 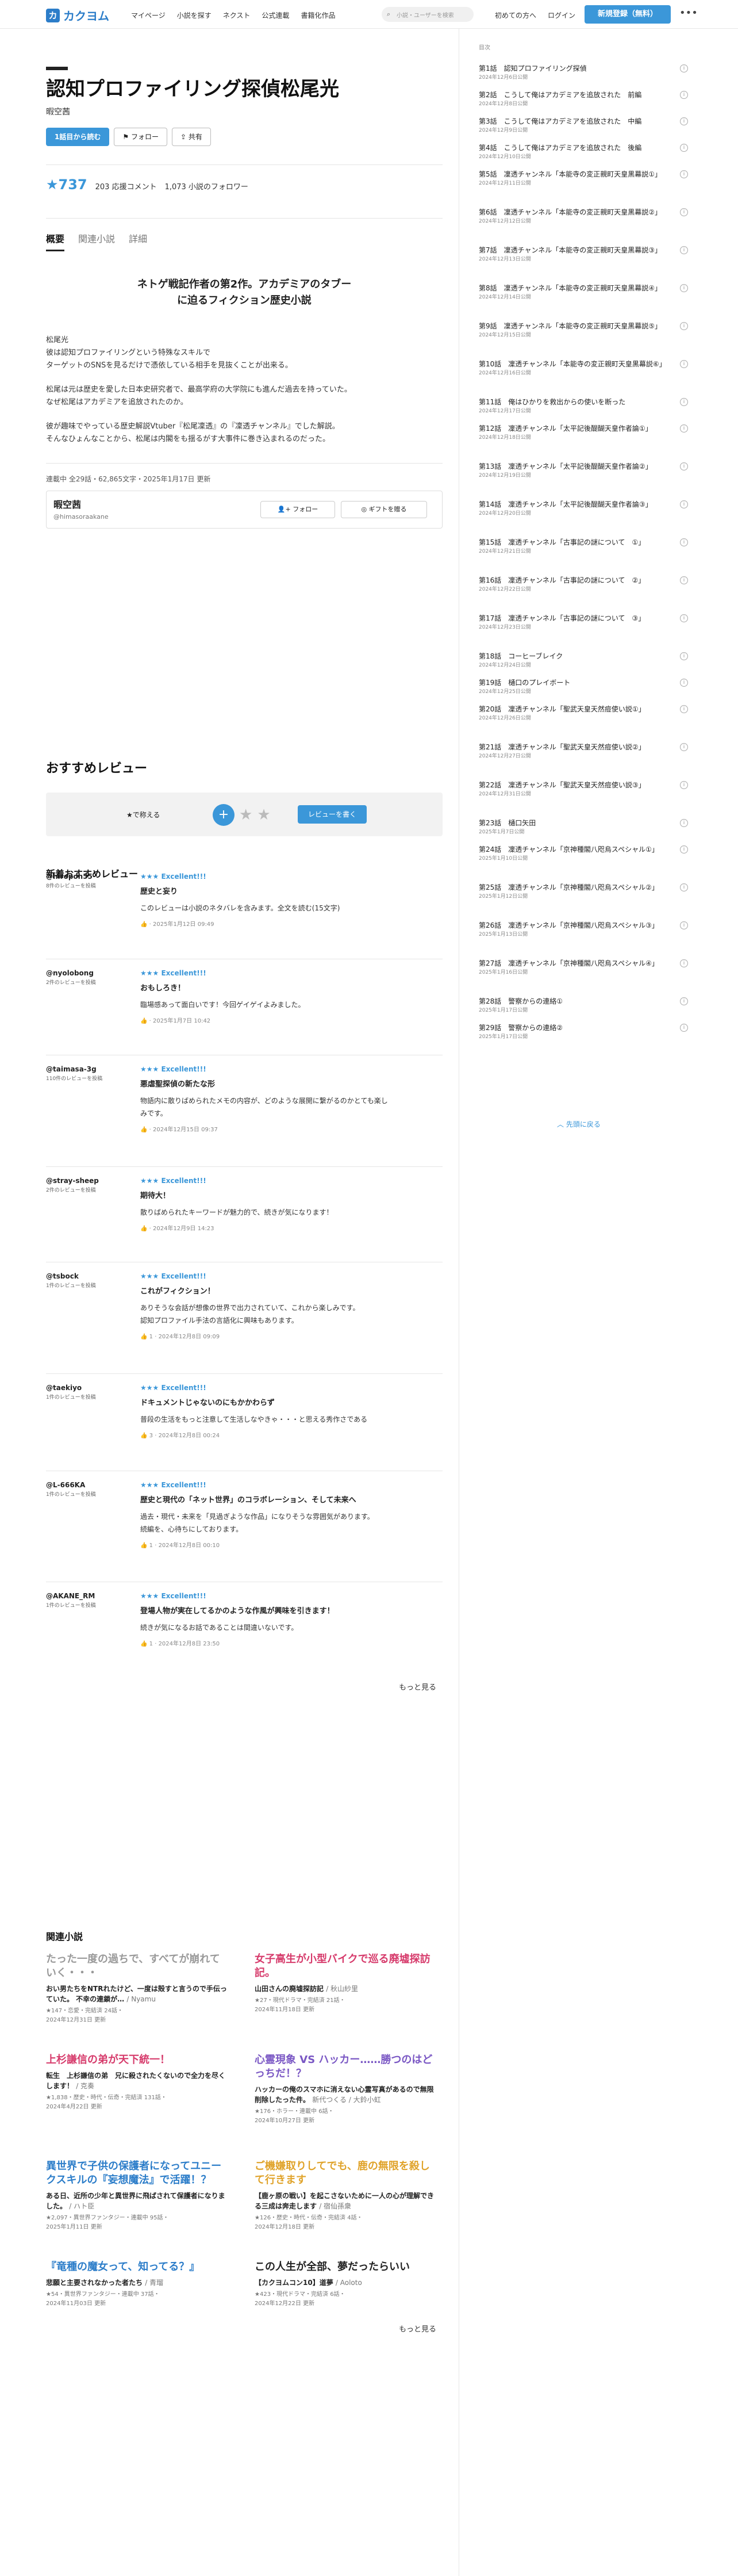 What do you see at coordinates (628, 14) in the screenshot?
I see `signup-button: 新規登録（無料）` at bounding box center [628, 14].